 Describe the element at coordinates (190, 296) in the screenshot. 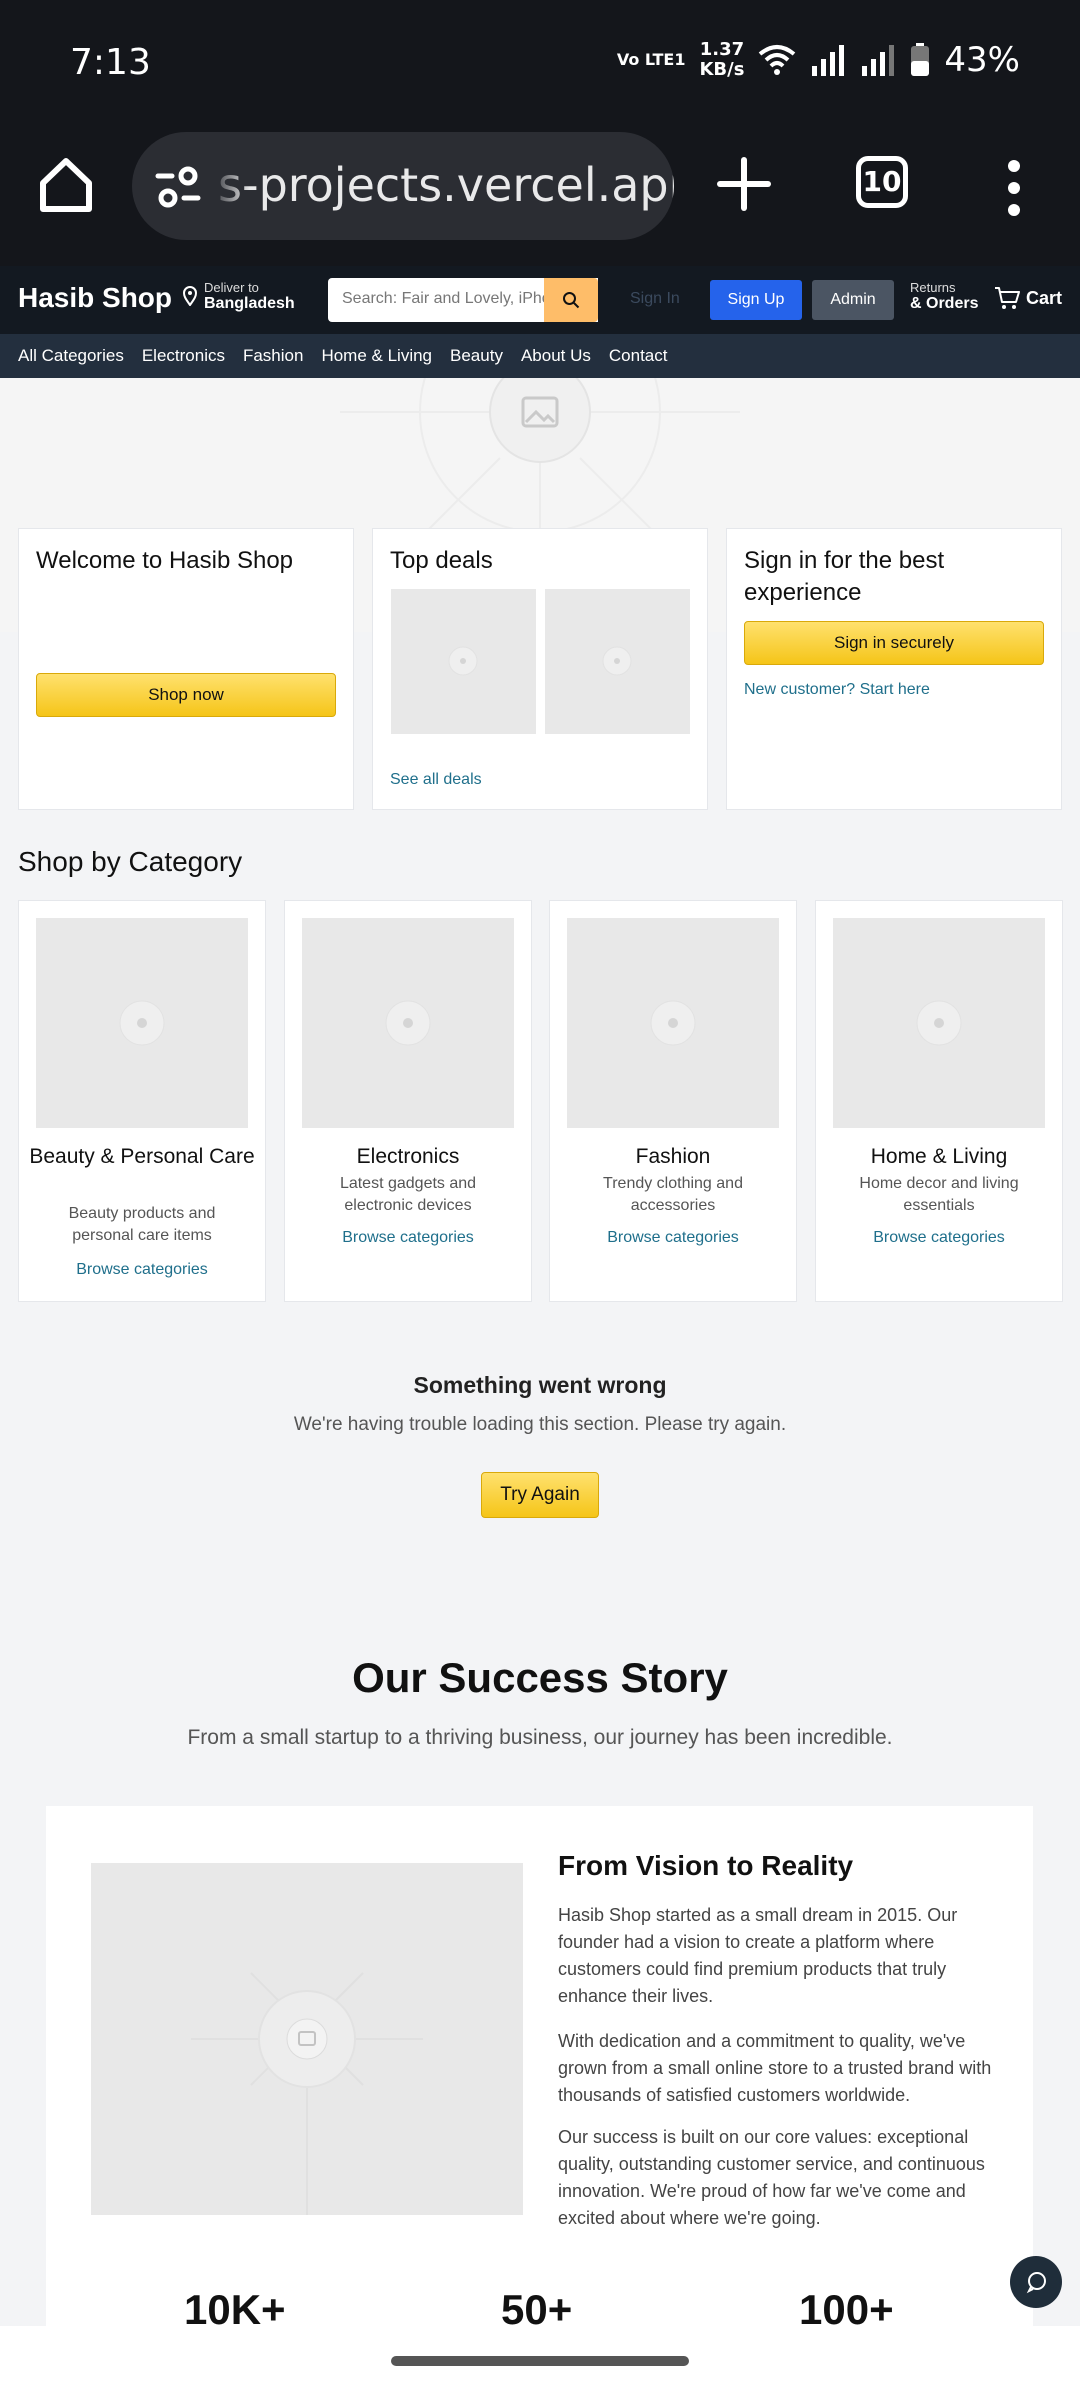

I see `location-pin-icon` at that location.